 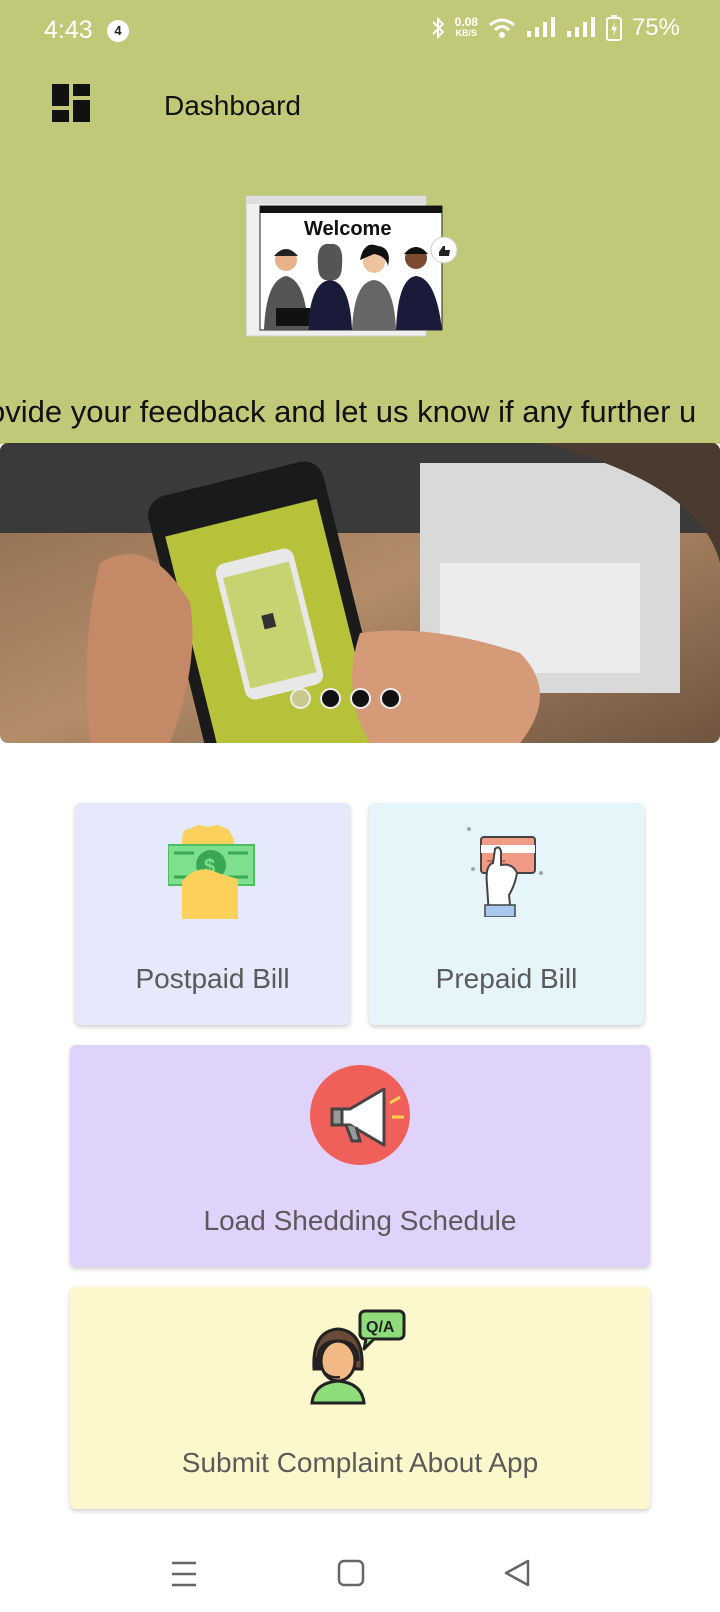 What do you see at coordinates (360, 105) in the screenshot?
I see `app-bar: Dashboard` at bounding box center [360, 105].